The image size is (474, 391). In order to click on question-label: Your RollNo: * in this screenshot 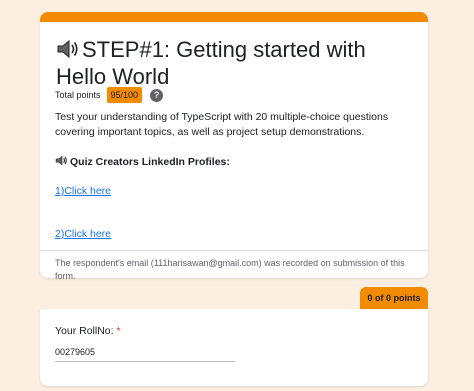, I will do `click(88, 331)`.